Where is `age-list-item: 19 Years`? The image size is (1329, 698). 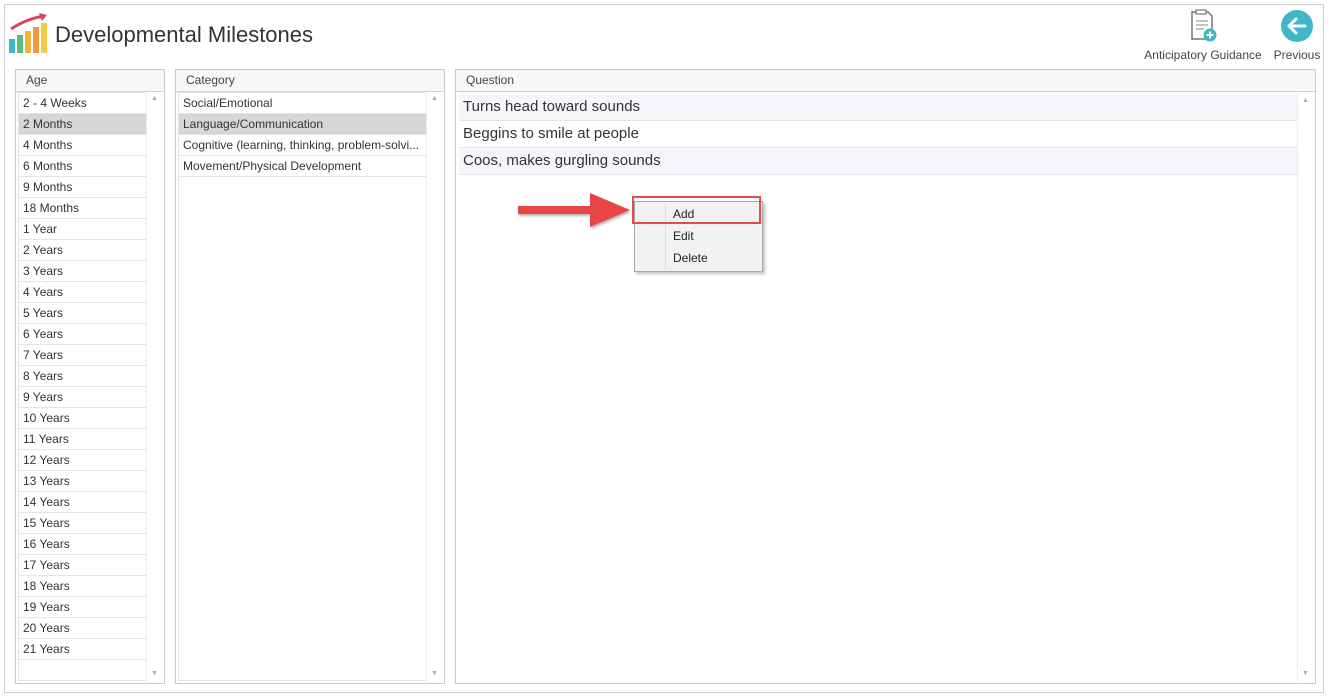 age-list-item: 19 Years is located at coordinates (83, 607).